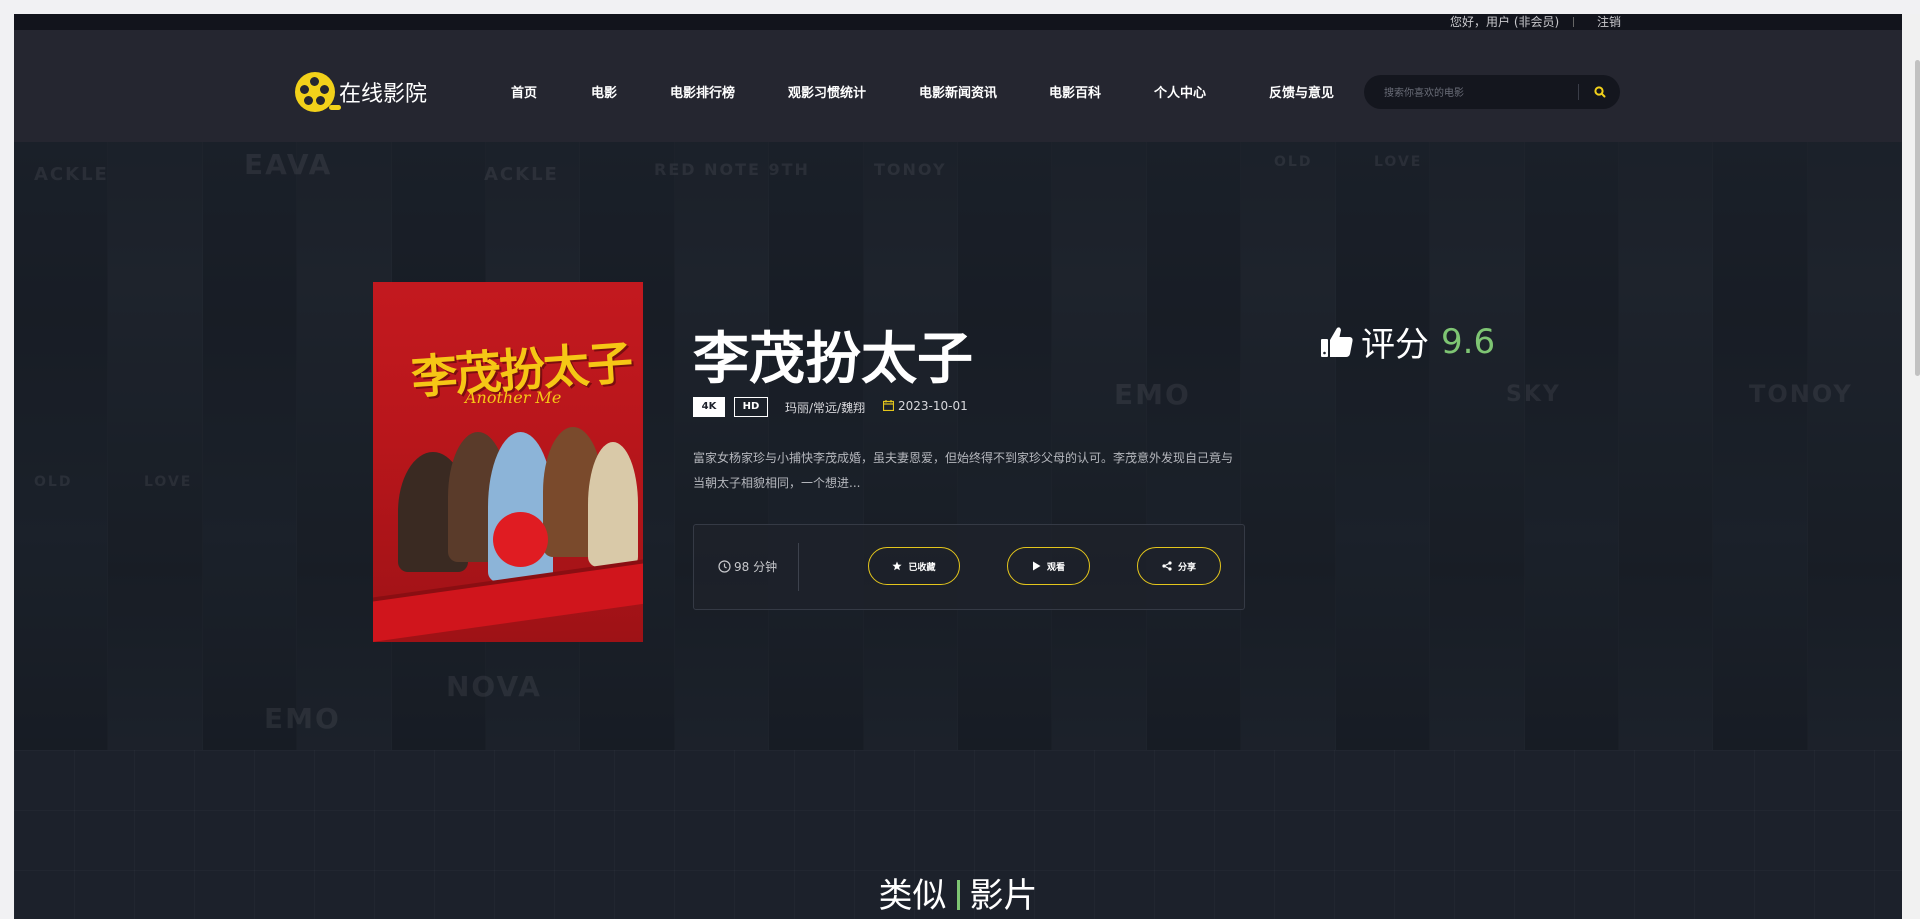  I want to click on hero-ghost-title: NOVA, so click(494, 686).